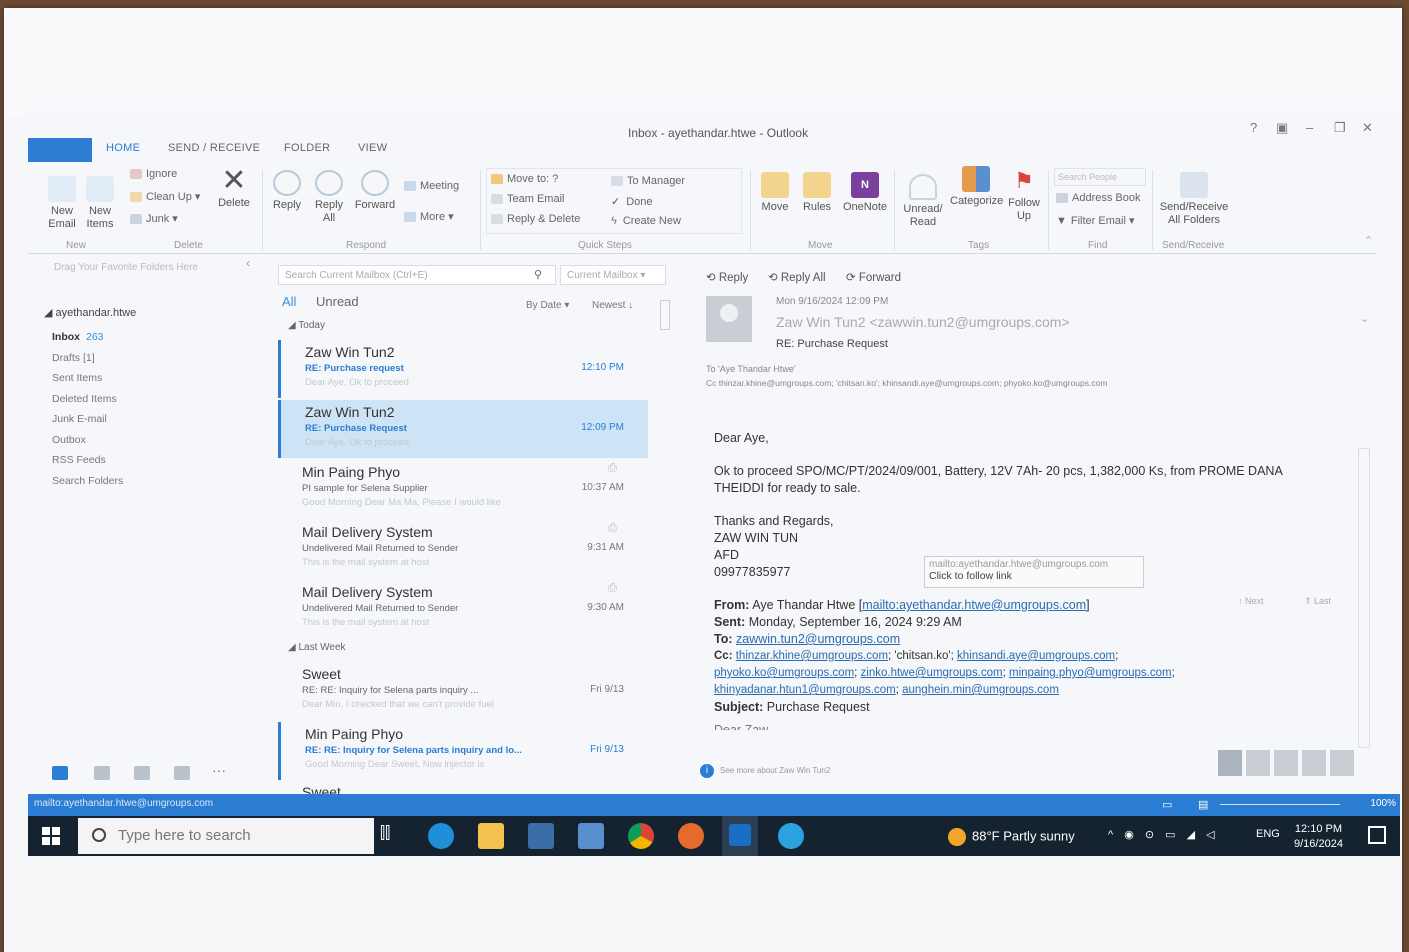 The height and width of the screenshot is (952, 1409). What do you see at coordinates (306, 325) in the screenshot?
I see `group-header-today: ◢ Today` at bounding box center [306, 325].